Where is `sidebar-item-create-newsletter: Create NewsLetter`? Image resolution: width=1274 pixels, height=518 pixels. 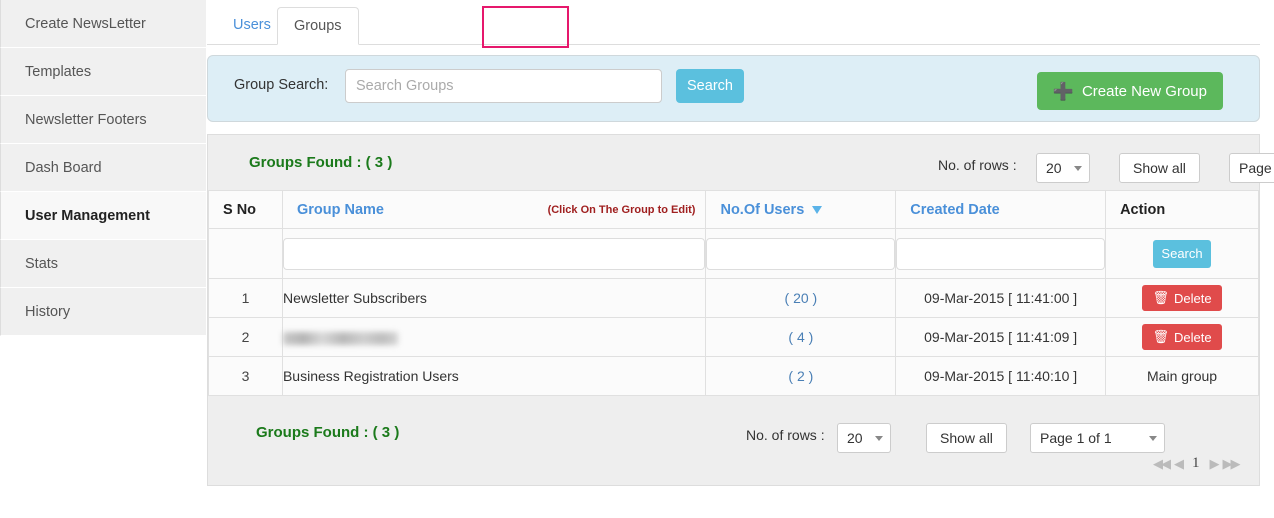
sidebar-item-create-newsletter: Create NewsLetter is located at coordinates (103, 24).